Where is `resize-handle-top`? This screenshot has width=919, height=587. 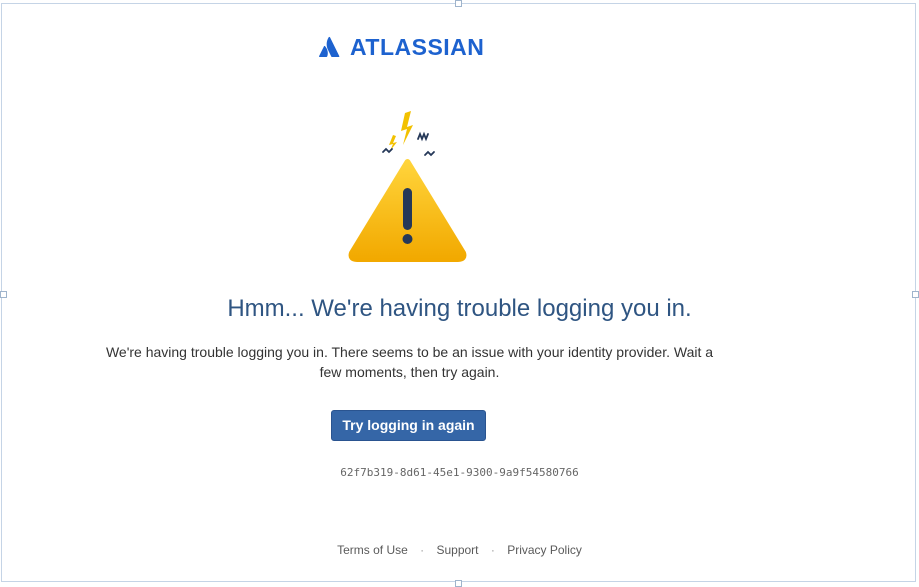
resize-handle-top is located at coordinates (458, 3).